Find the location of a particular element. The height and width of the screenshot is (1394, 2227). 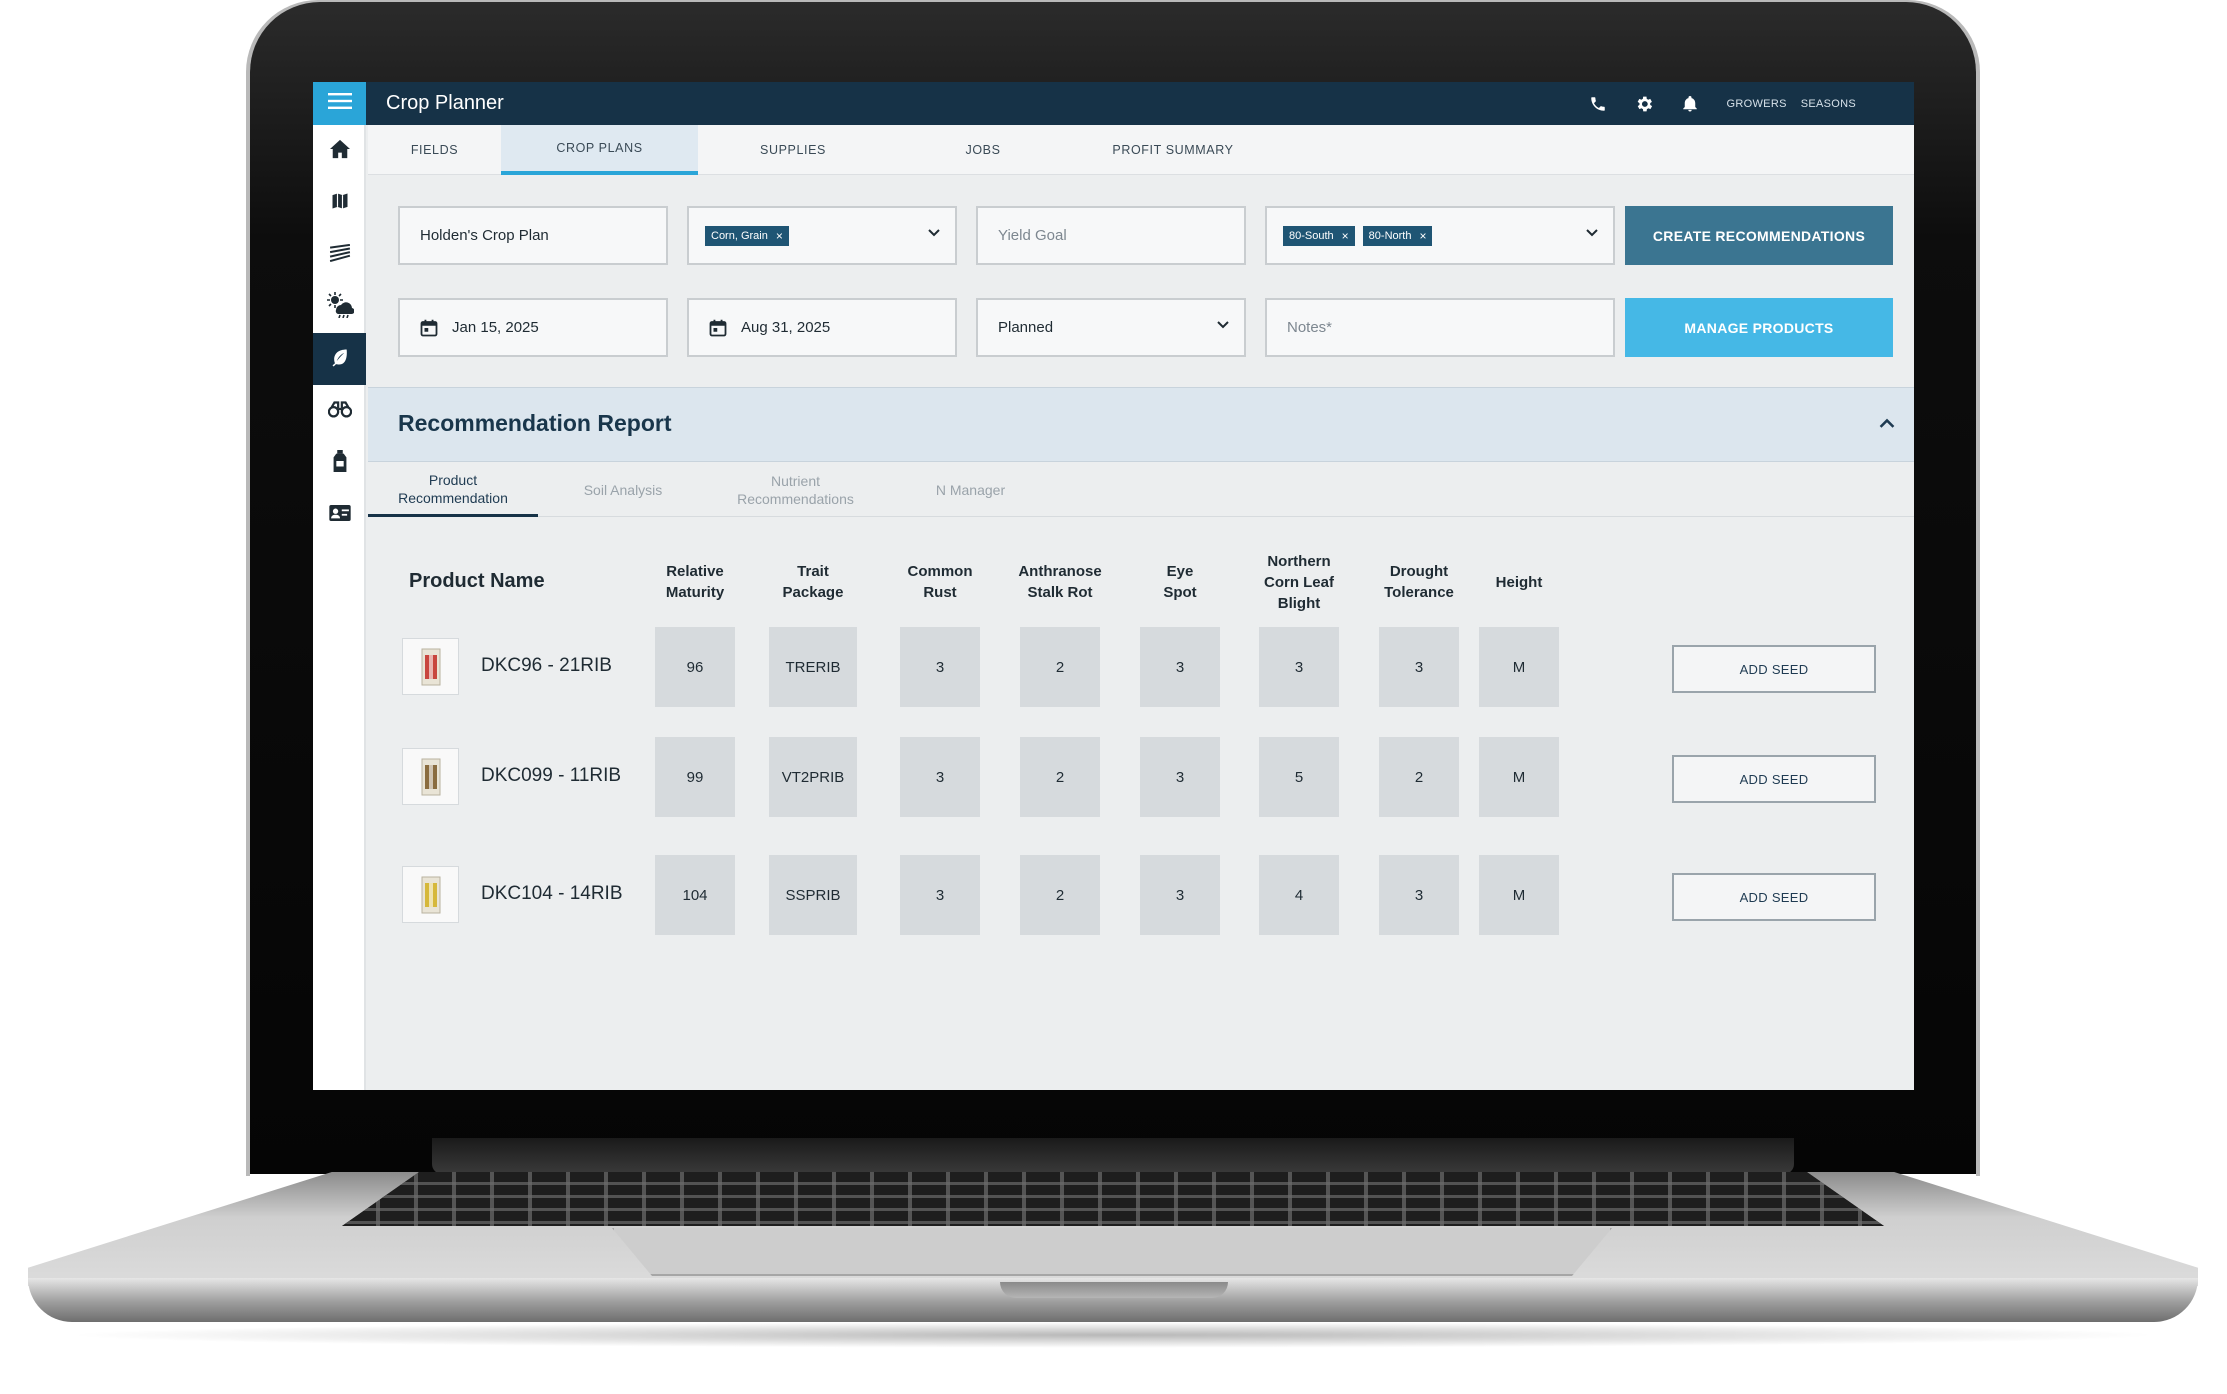

yield-goal-input: Yield Goal is located at coordinates (1111, 235).